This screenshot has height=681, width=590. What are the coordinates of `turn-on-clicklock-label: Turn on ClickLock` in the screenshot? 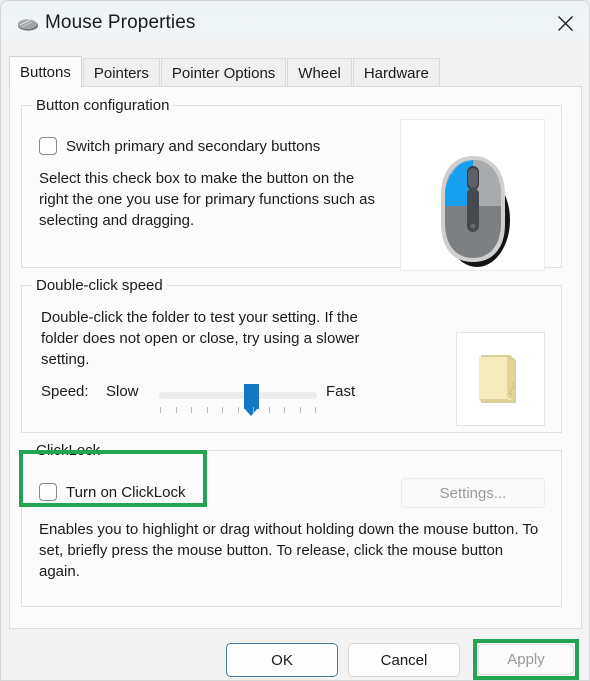 It's located at (126, 492).